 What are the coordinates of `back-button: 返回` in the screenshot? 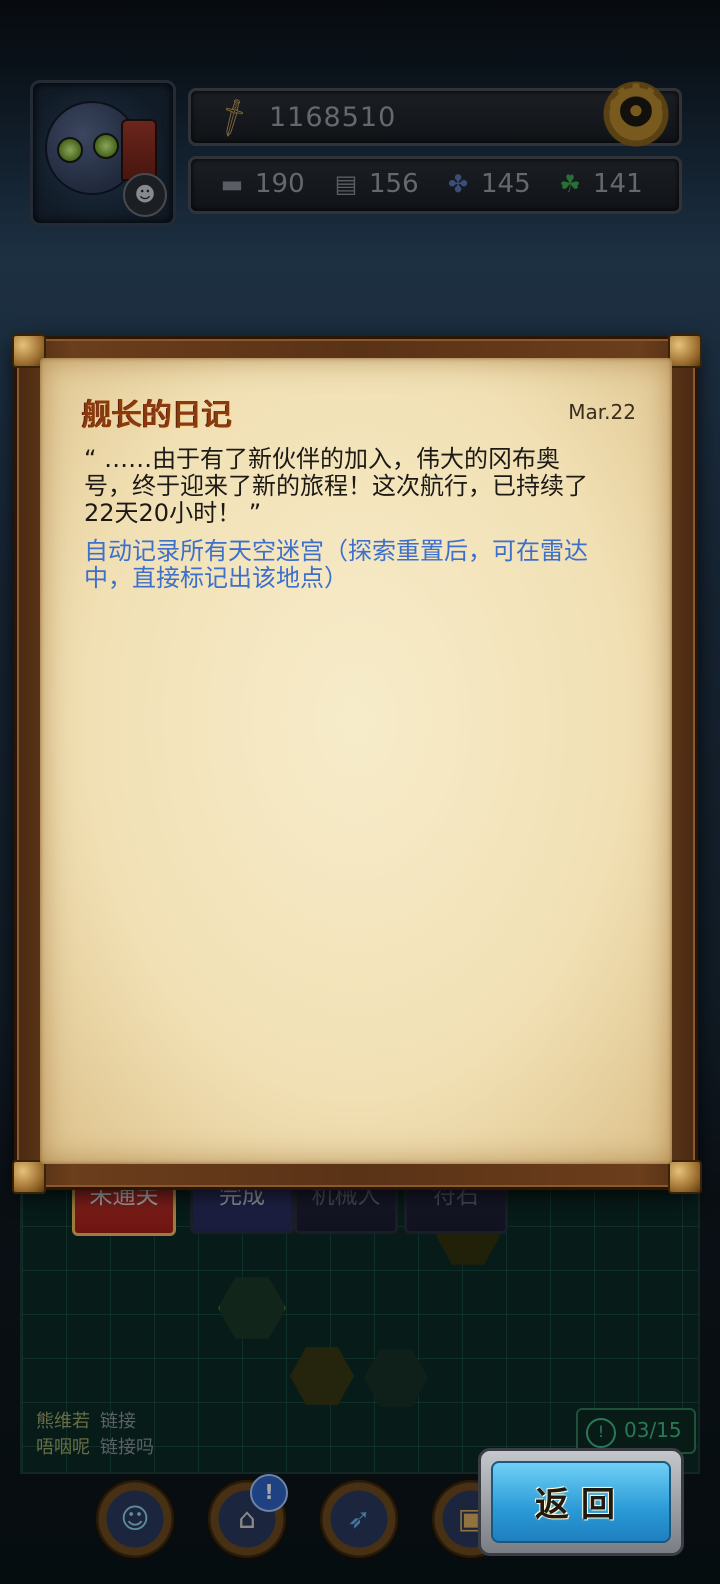 It's located at (581, 1502).